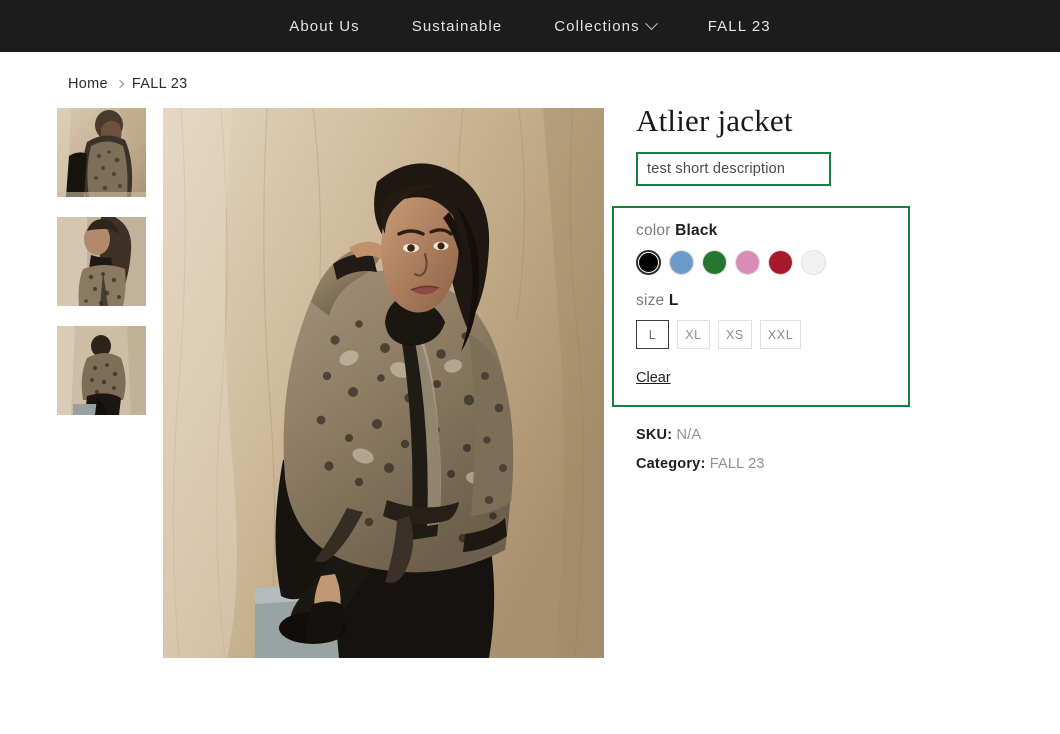 The height and width of the screenshot is (734, 1060). I want to click on nav-item-label: About Us, so click(324, 26).